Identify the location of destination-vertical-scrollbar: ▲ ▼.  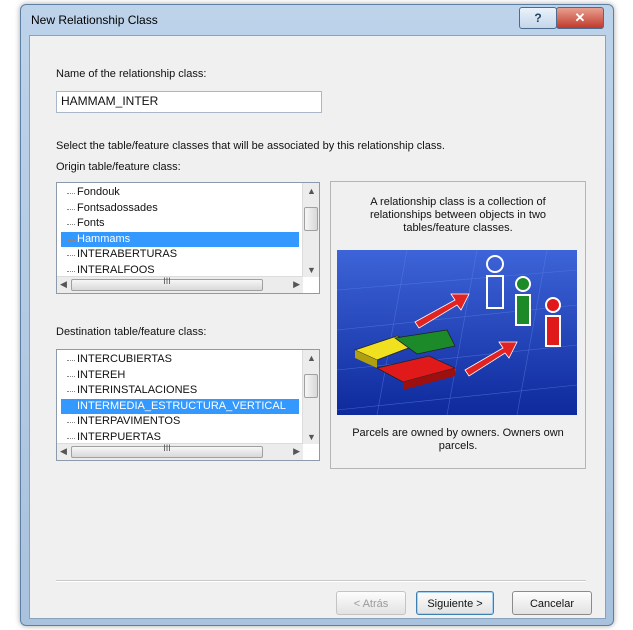
(310, 397).